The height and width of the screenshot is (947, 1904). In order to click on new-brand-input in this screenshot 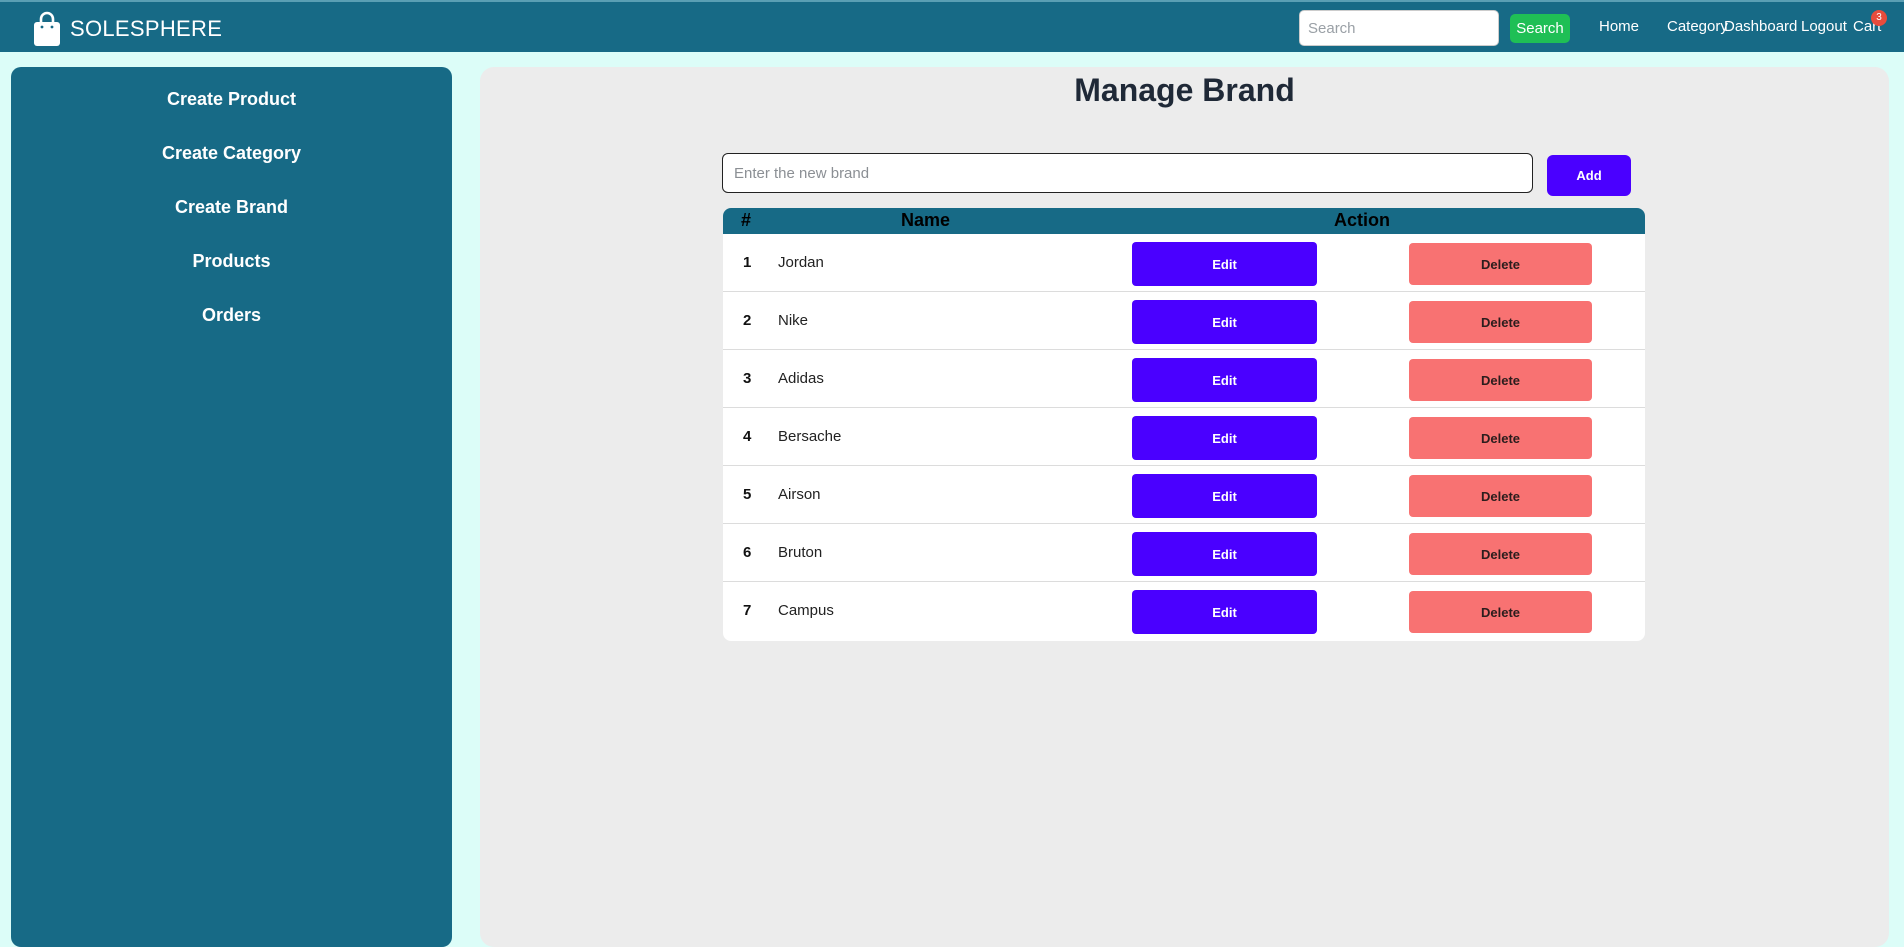, I will do `click(1127, 173)`.